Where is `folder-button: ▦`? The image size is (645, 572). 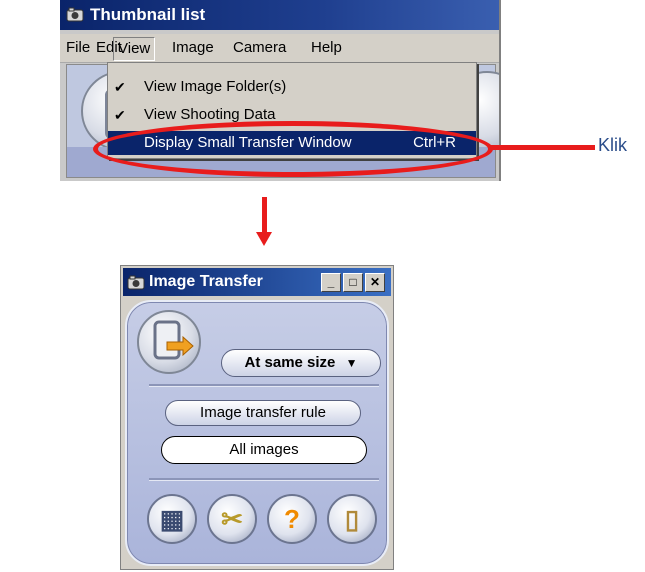
folder-button: ▦ is located at coordinates (172, 519).